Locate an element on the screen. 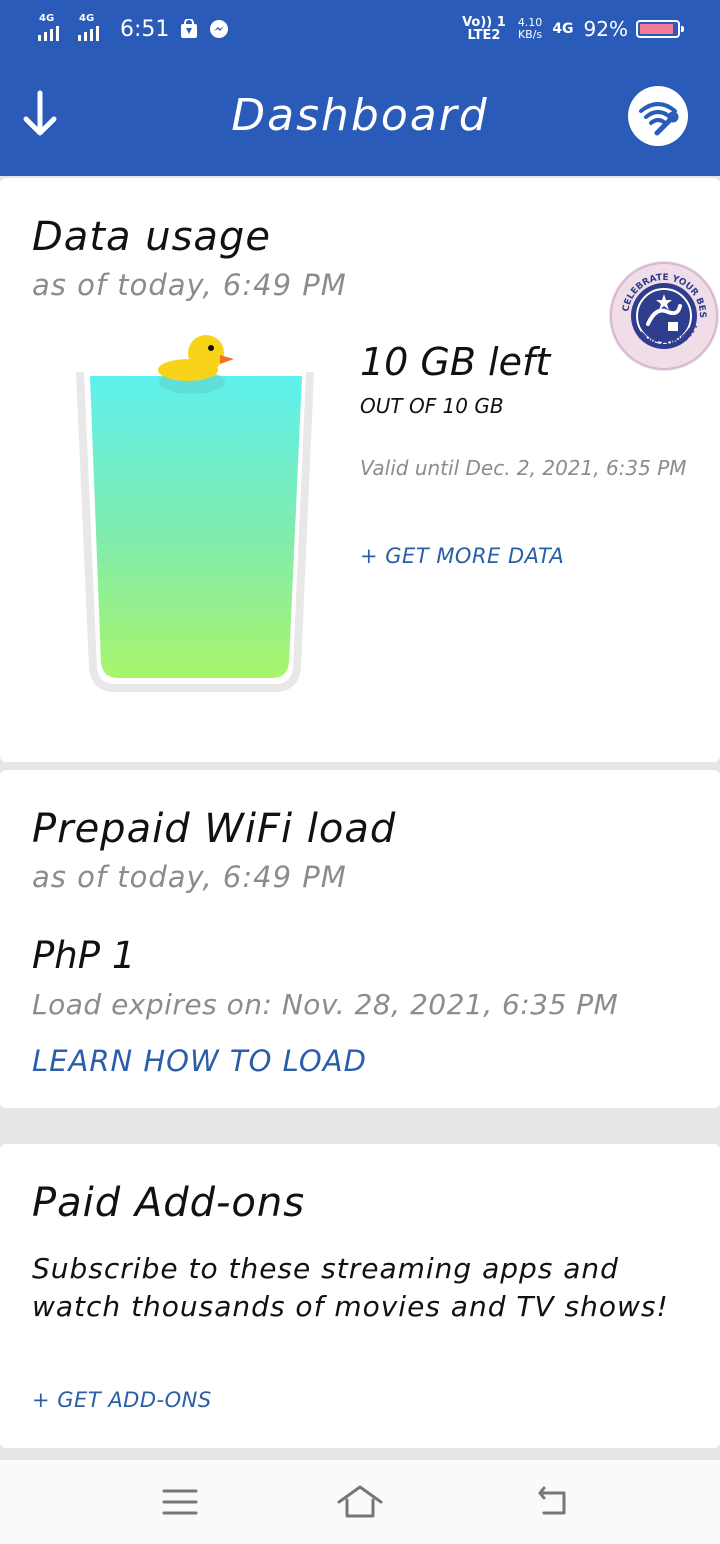 The height and width of the screenshot is (1544, 720). get-more-data-link: + GET MORE DATA is located at coordinates (462, 556).